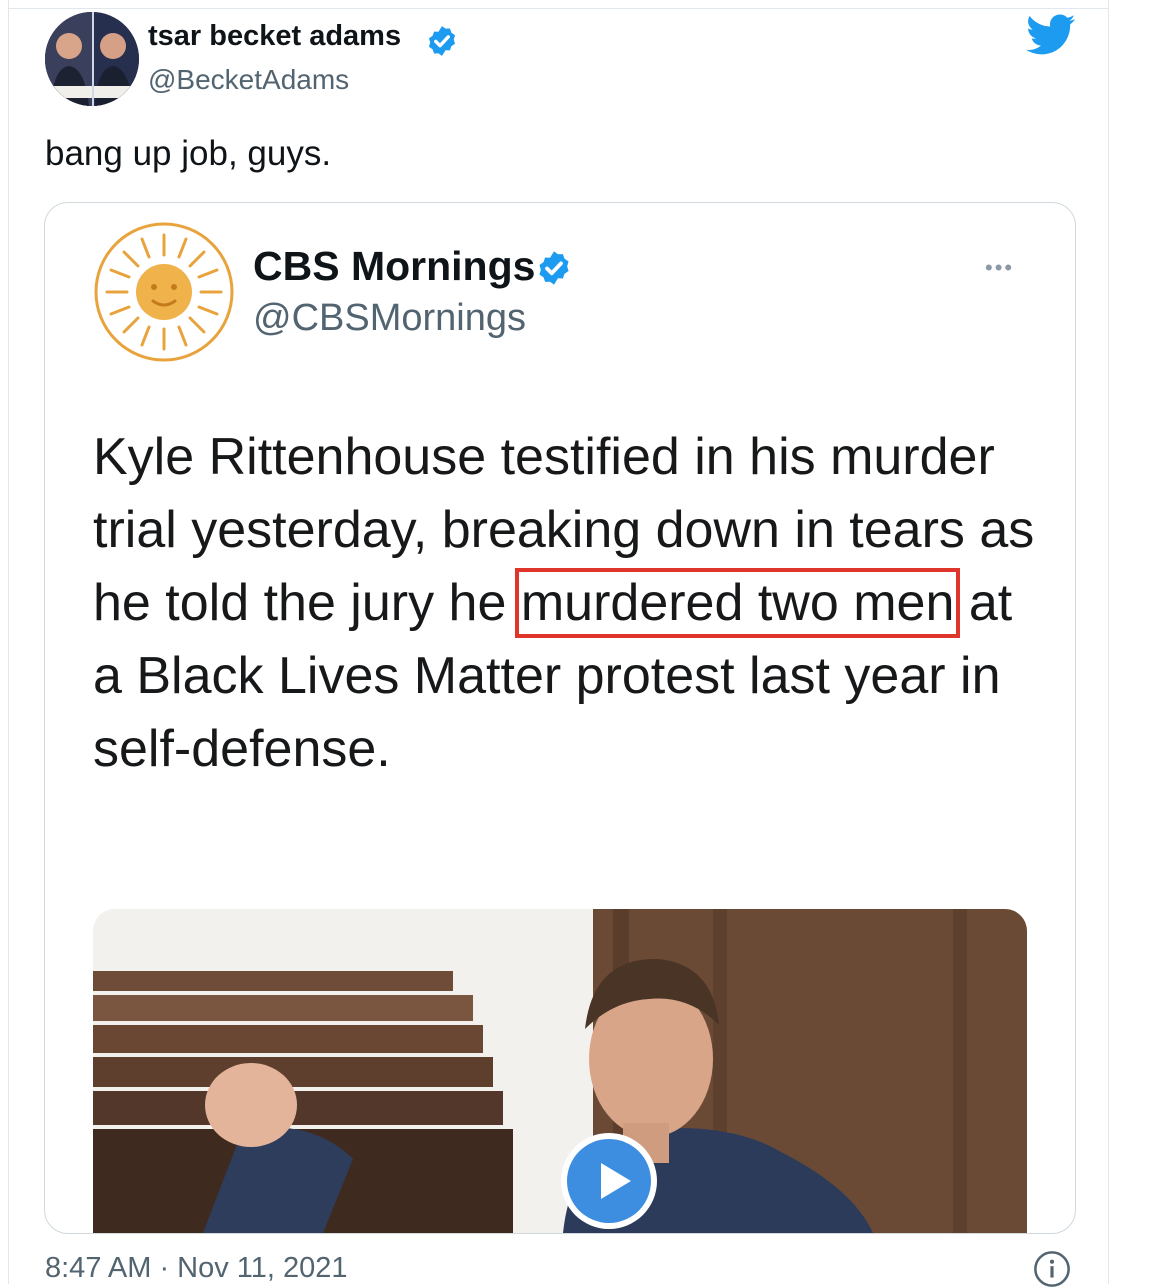 The height and width of the screenshot is (1288, 1152). I want to click on quoted-author-name: CBS Mornings, so click(394, 266).